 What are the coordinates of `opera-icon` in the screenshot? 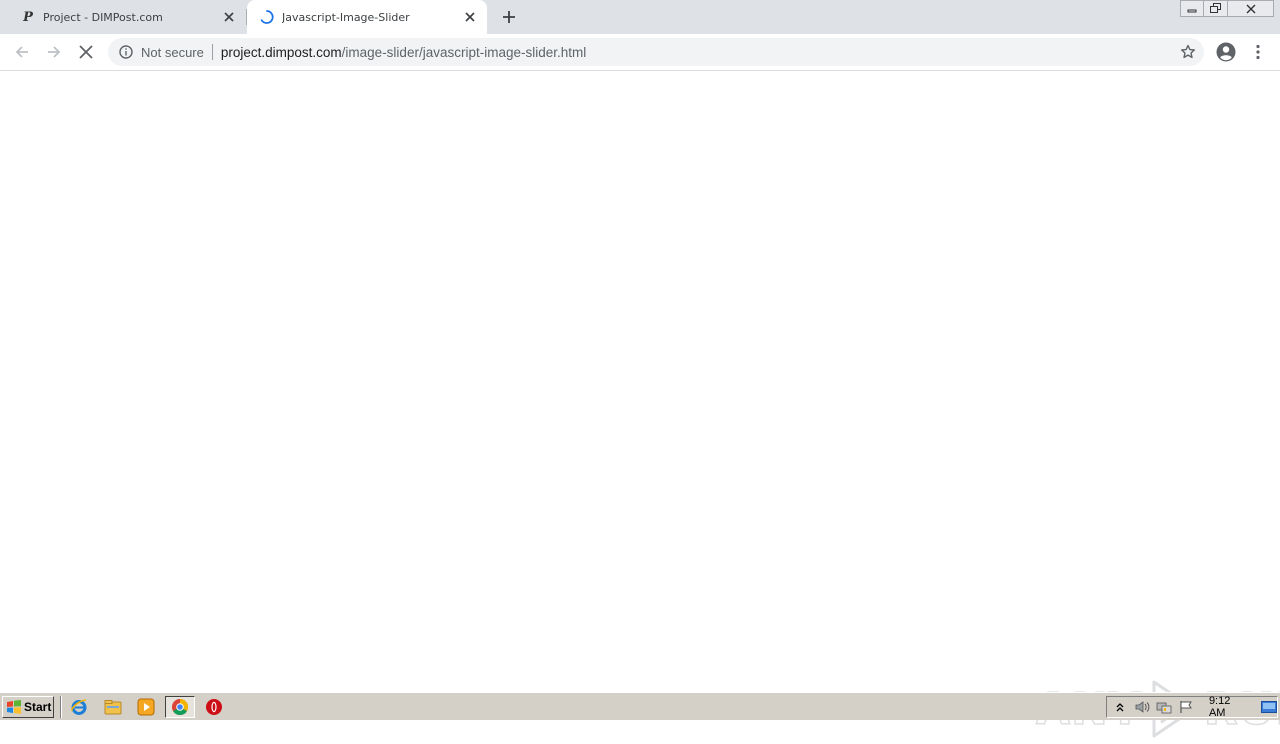 It's located at (214, 707).